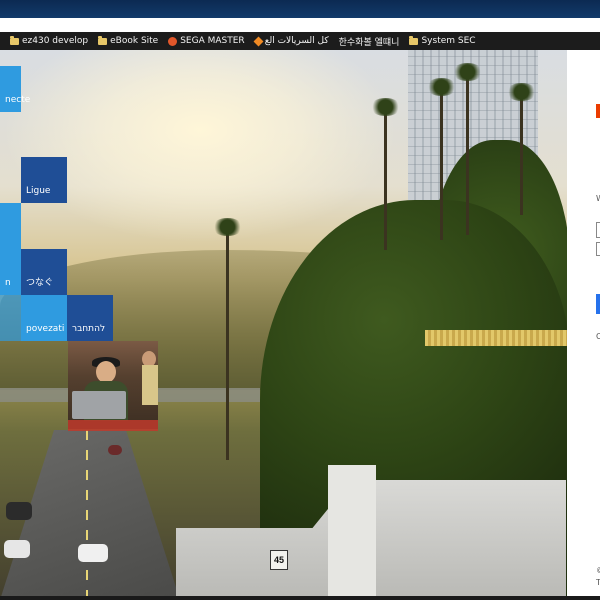 This screenshot has height=600, width=600. Describe the element at coordinates (15, 89) in the screenshot. I see `tile-connecte: necte` at that location.